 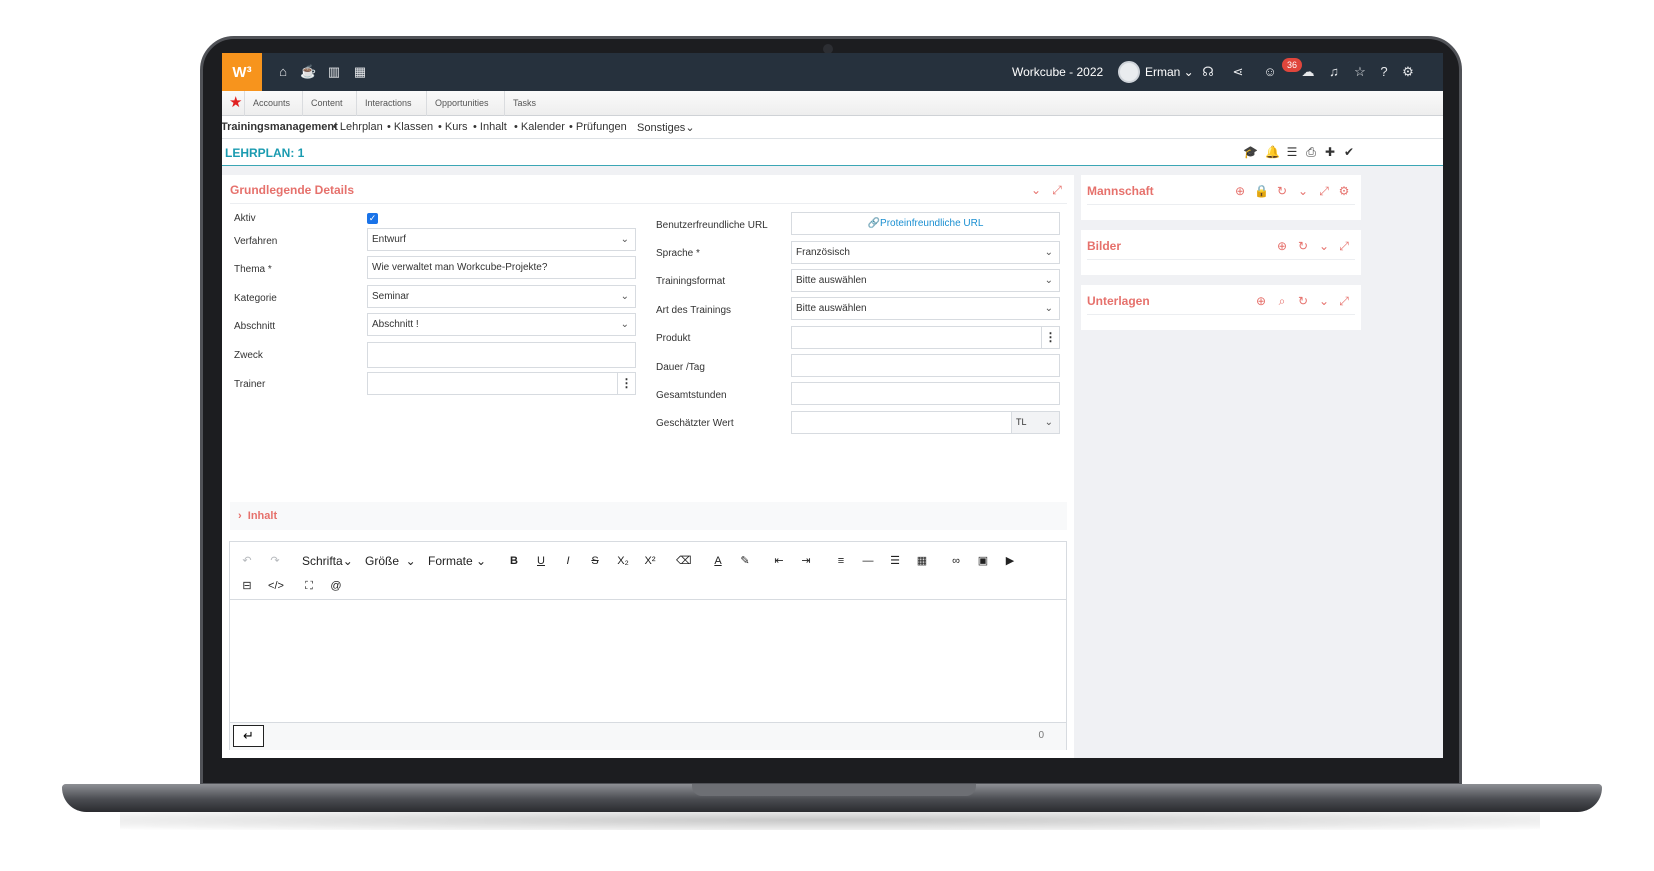 What do you see at coordinates (247, 586) in the screenshot?
I see `template-icon: ⊟` at bounding box center [247, 586].